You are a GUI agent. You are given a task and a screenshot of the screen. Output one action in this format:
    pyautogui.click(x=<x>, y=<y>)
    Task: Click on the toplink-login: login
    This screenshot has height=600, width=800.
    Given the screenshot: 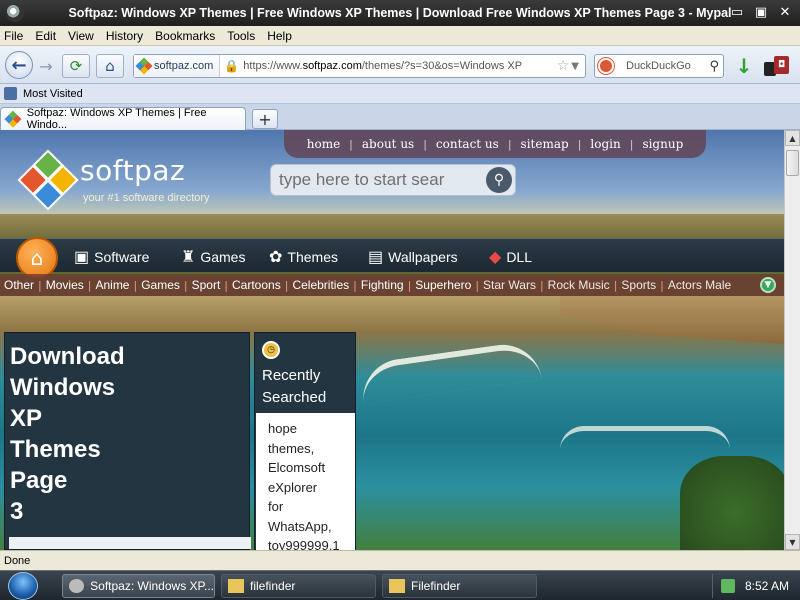 What is the action you would take?
    pyautogui.click(x=605, y=144)
    